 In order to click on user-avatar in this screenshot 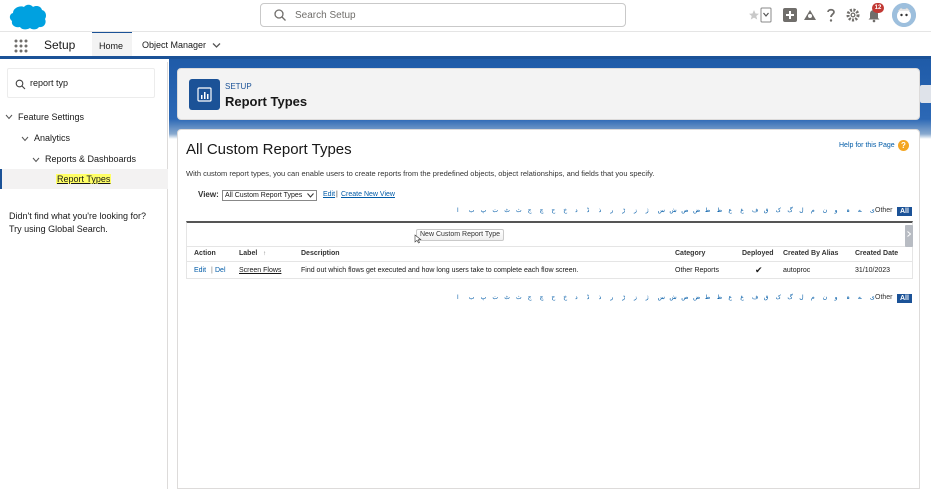, I will do `click(904, 15)`.